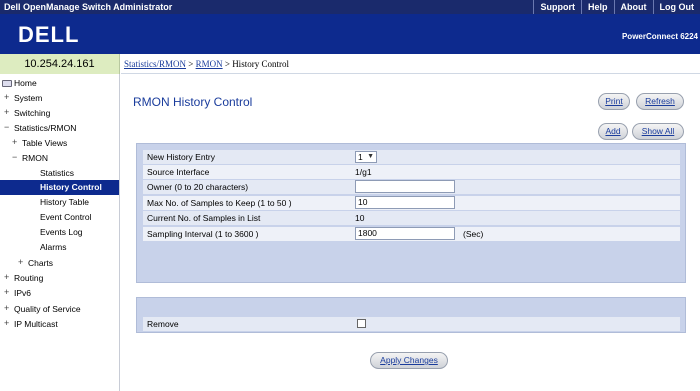 The width and height of the screenshot is (700, 391). I want to click on owner-row: Owner (0 to 20 characters), so click(411, 187).